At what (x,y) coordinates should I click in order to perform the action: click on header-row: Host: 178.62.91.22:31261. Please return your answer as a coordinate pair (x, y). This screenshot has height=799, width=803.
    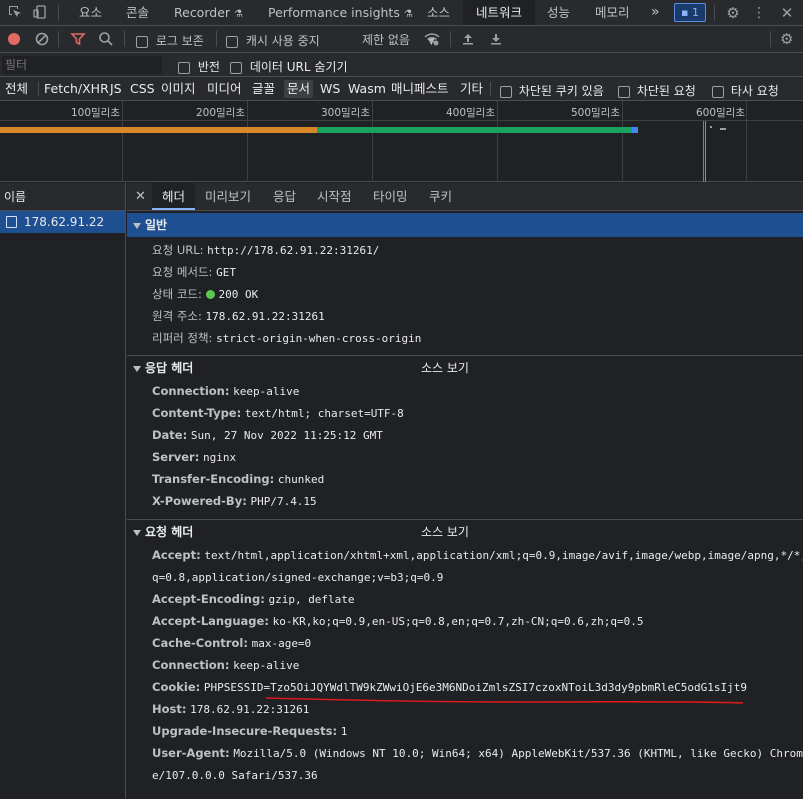
    Looking at the image, I should click on (230, 709).